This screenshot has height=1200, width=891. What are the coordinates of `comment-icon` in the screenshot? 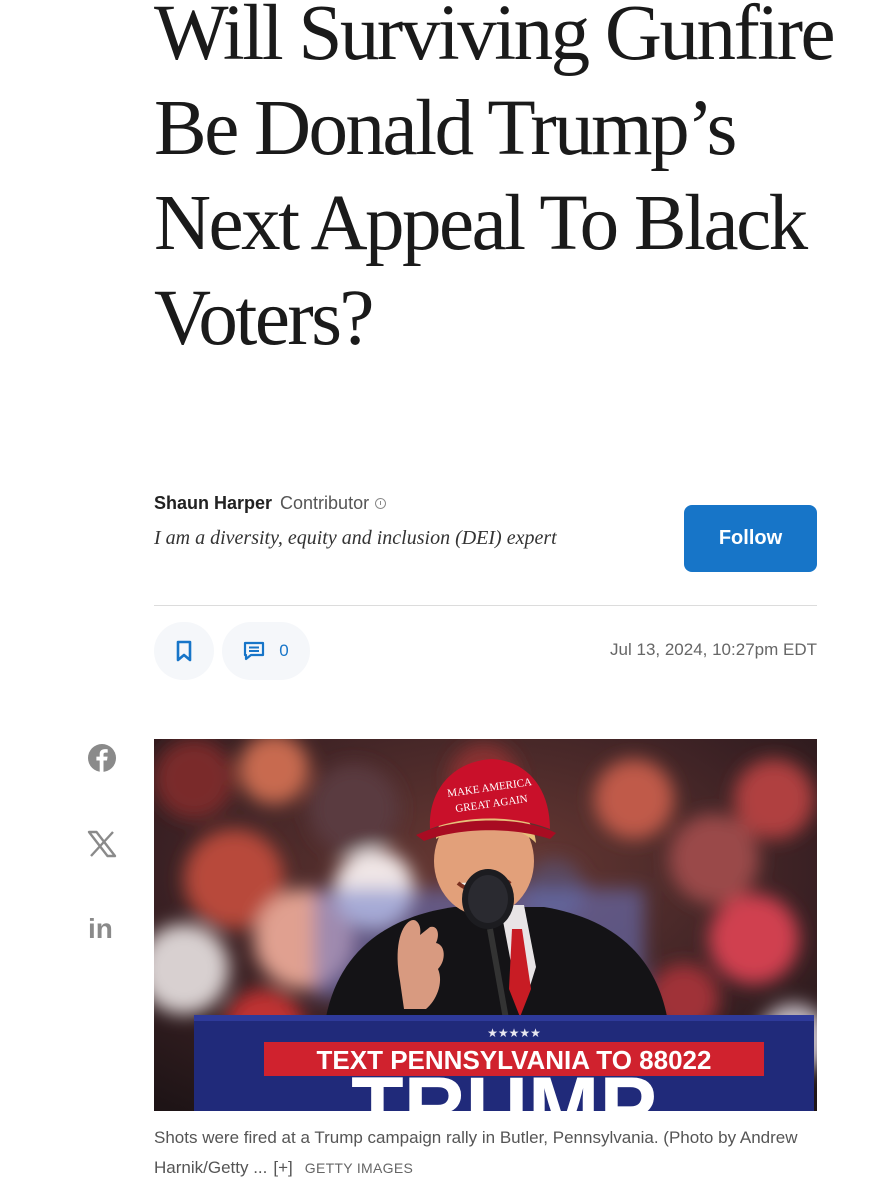 It's located at (254, 651).